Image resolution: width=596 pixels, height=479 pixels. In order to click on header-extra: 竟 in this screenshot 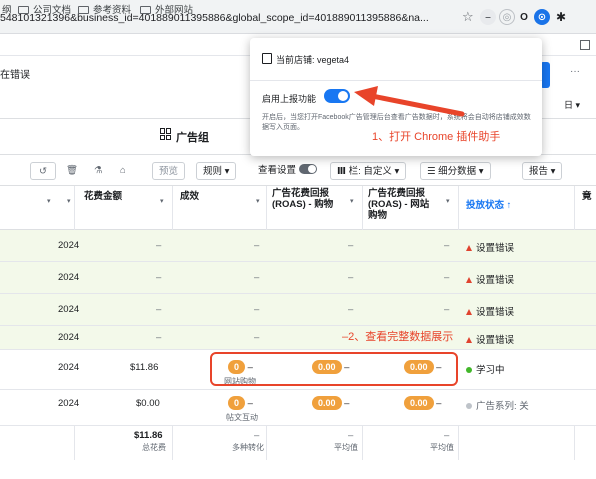, I will do `click(587, 196)`.